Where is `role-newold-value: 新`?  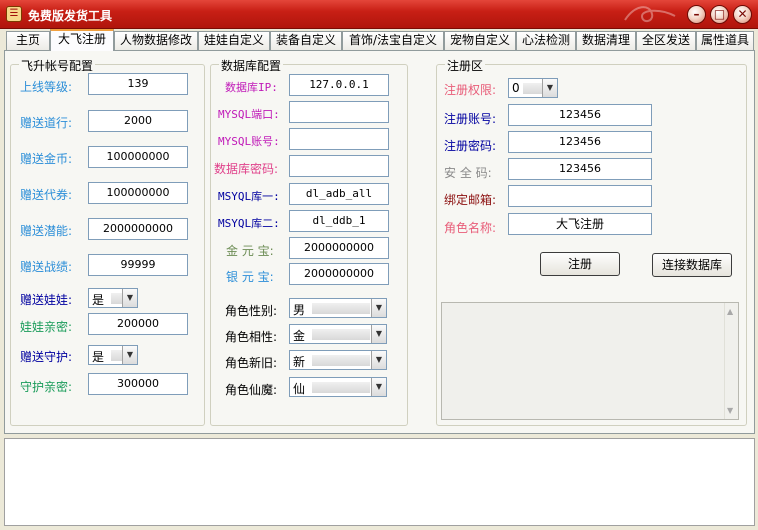 role-newold-value: 新 is located at coordinates (299, 362).